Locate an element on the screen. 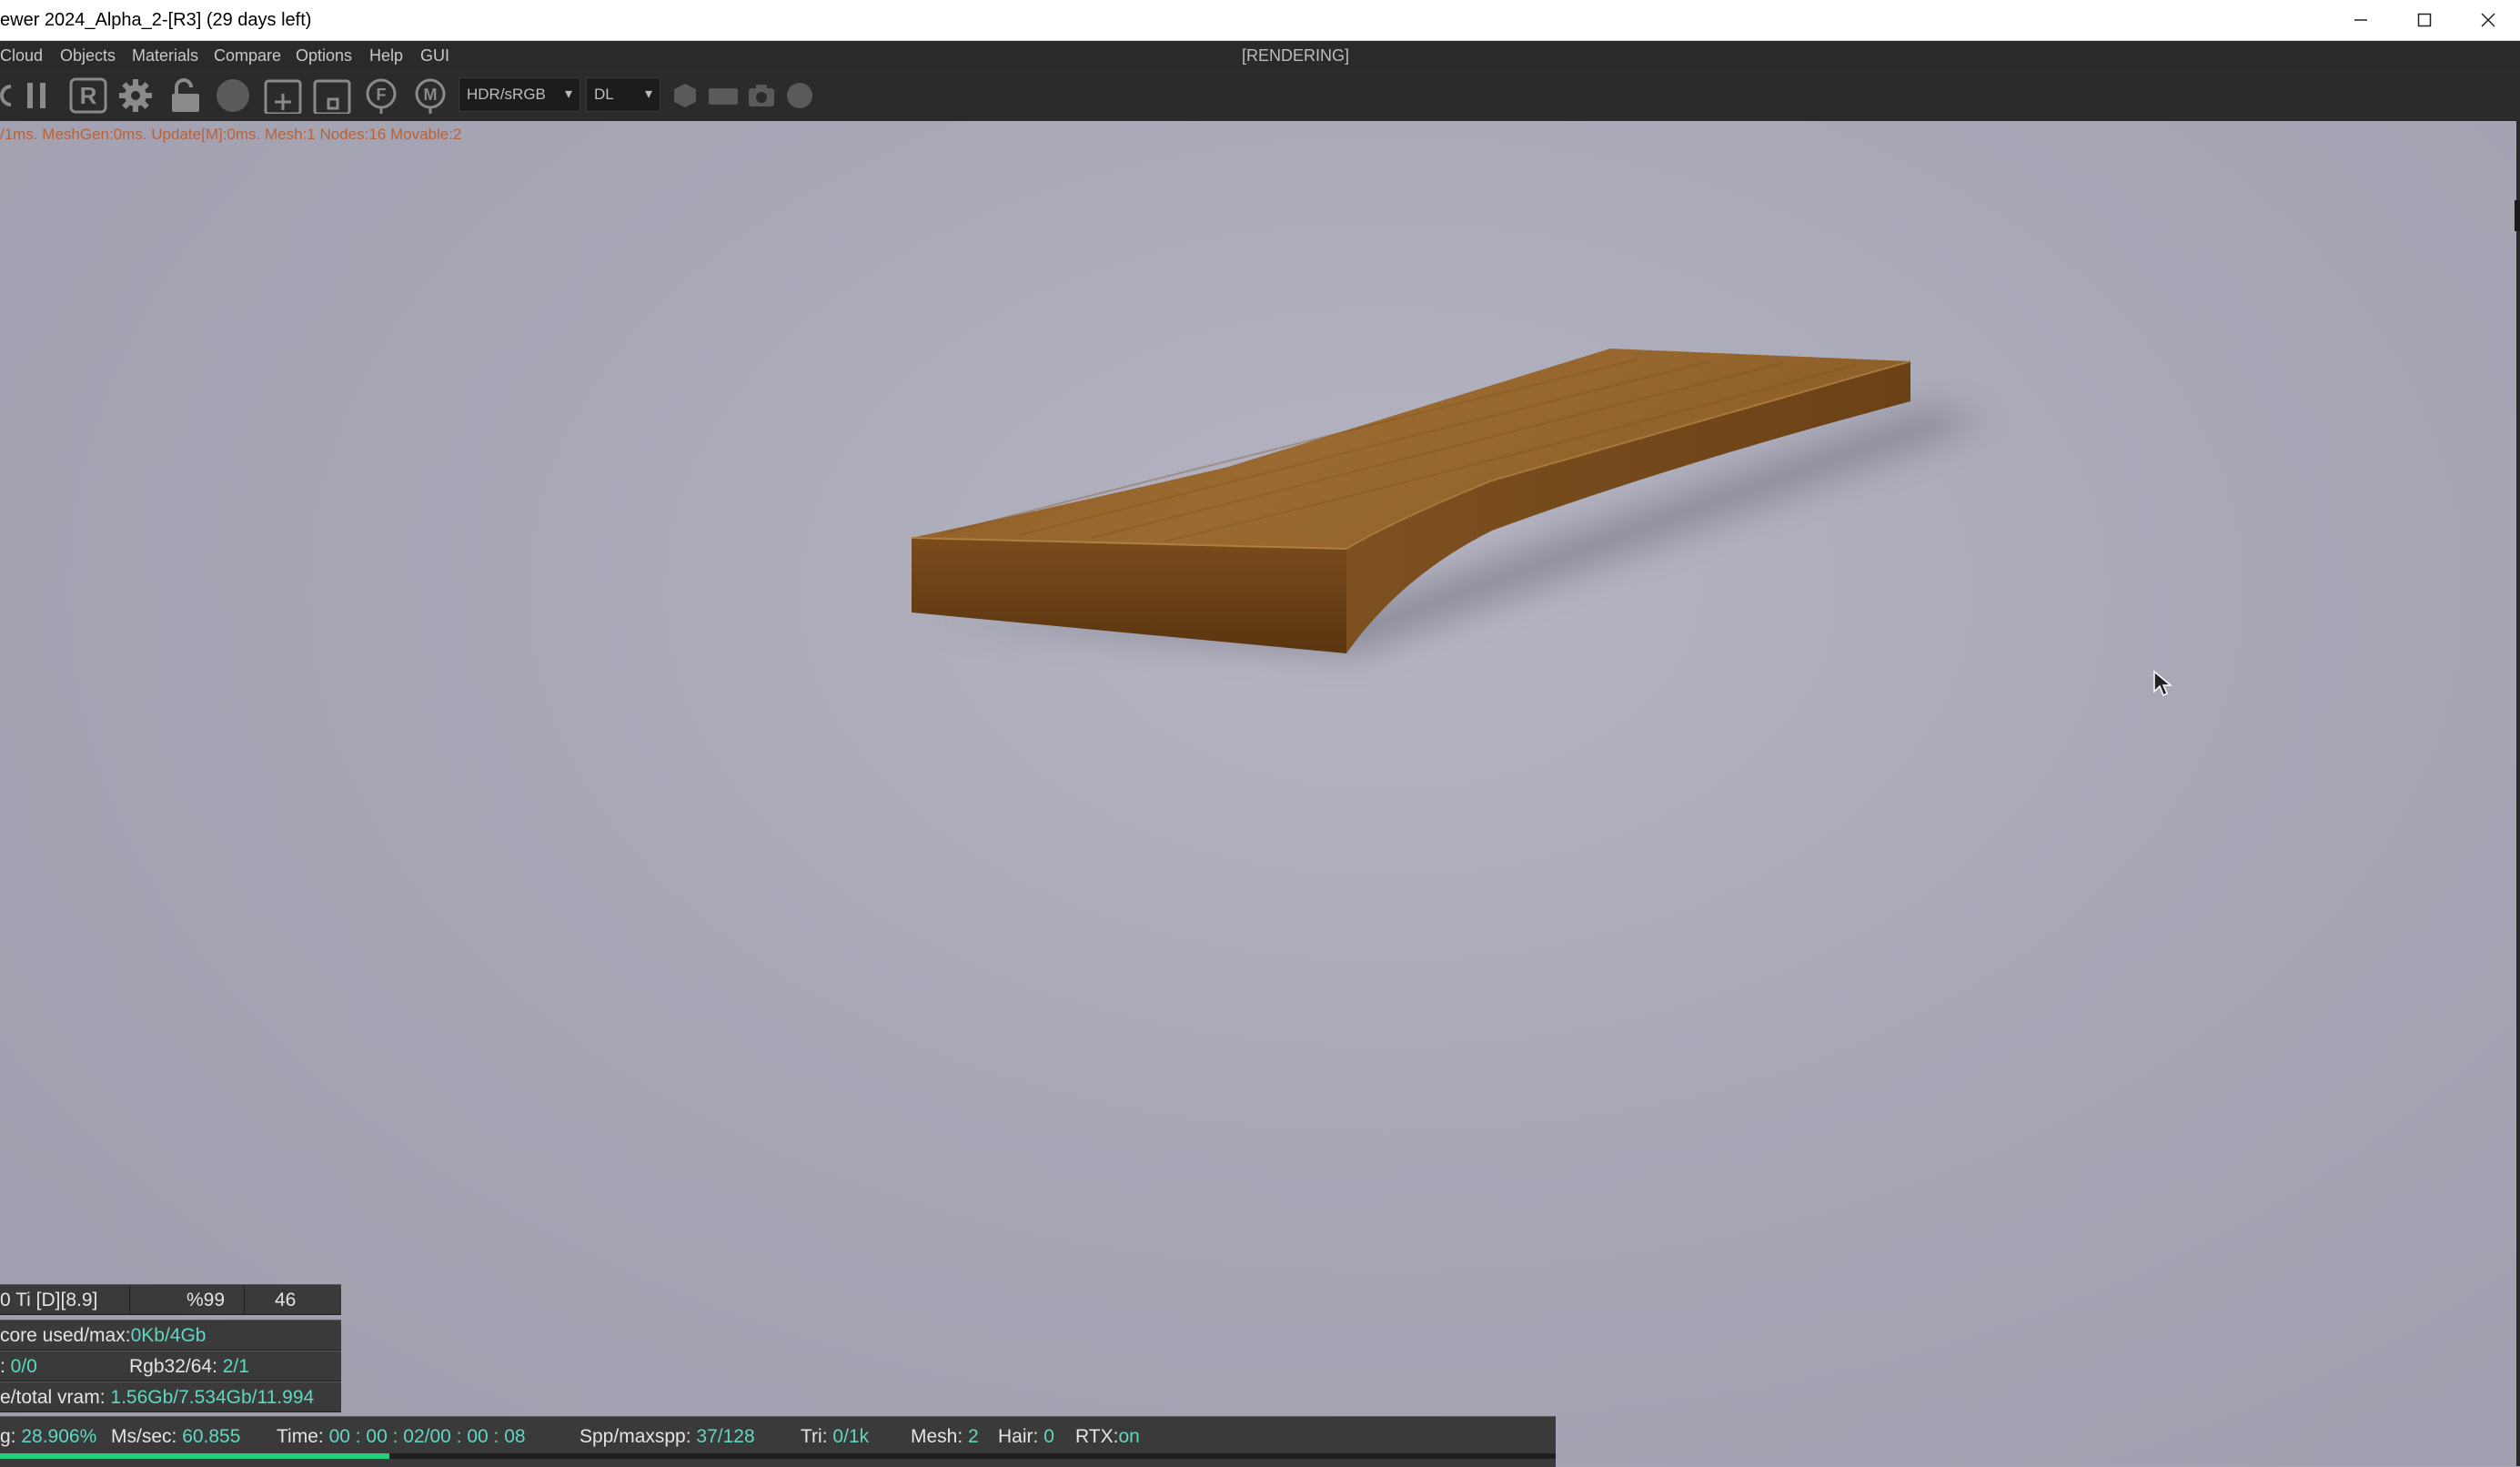 This screenshot has width=2520, height=1467. core-value: 0Kb/4Gb is located at coordinates (169, 1335).